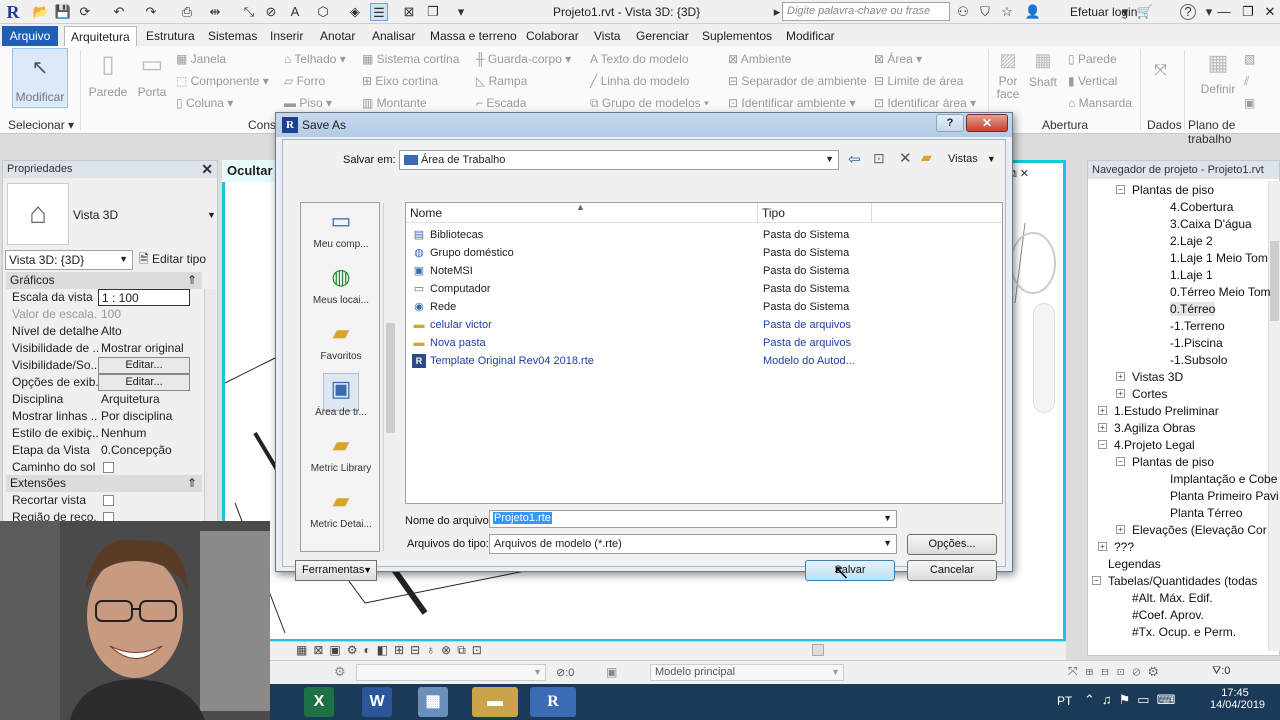  What do you see at coordinates (850, 570) in the screenshot?
I see `save-button: Salvar` at bounding box center [850, 570].